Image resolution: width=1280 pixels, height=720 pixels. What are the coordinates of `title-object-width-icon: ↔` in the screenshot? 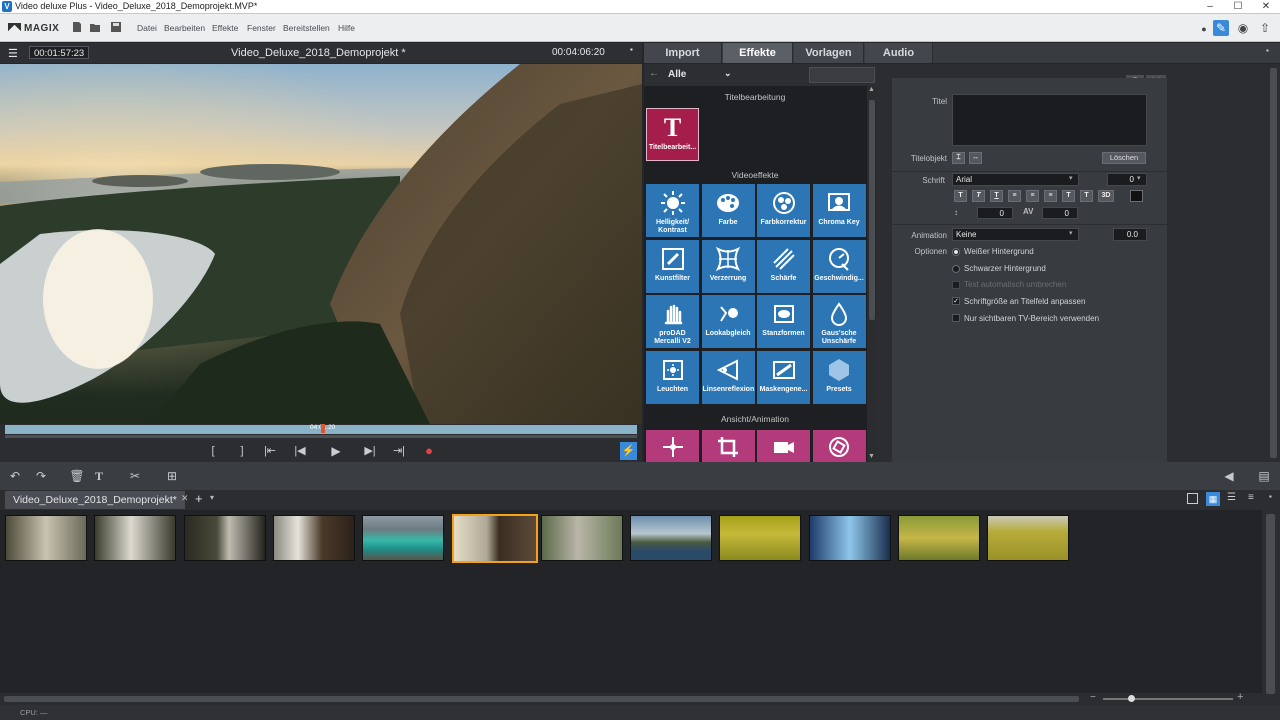 It's located at (975, 158).